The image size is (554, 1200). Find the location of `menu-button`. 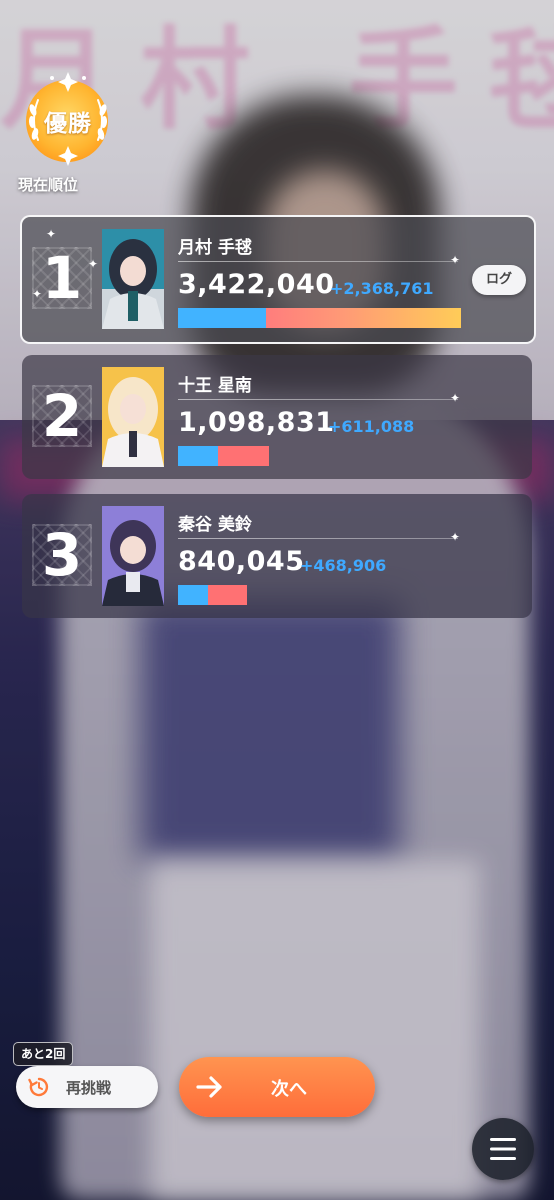

menu-button is located at coordinates (503, 1149).